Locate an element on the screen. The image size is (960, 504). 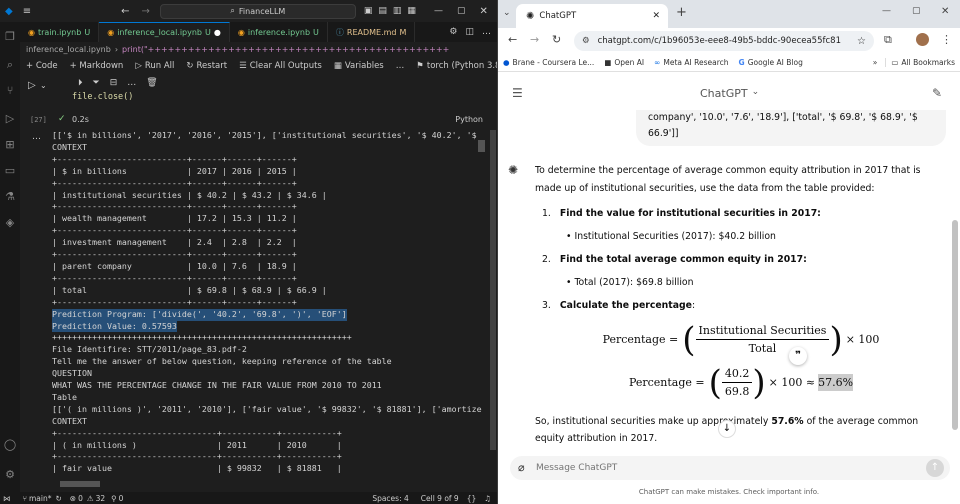
layout-icon-4: ▦ is located at coordinates (411, 11).